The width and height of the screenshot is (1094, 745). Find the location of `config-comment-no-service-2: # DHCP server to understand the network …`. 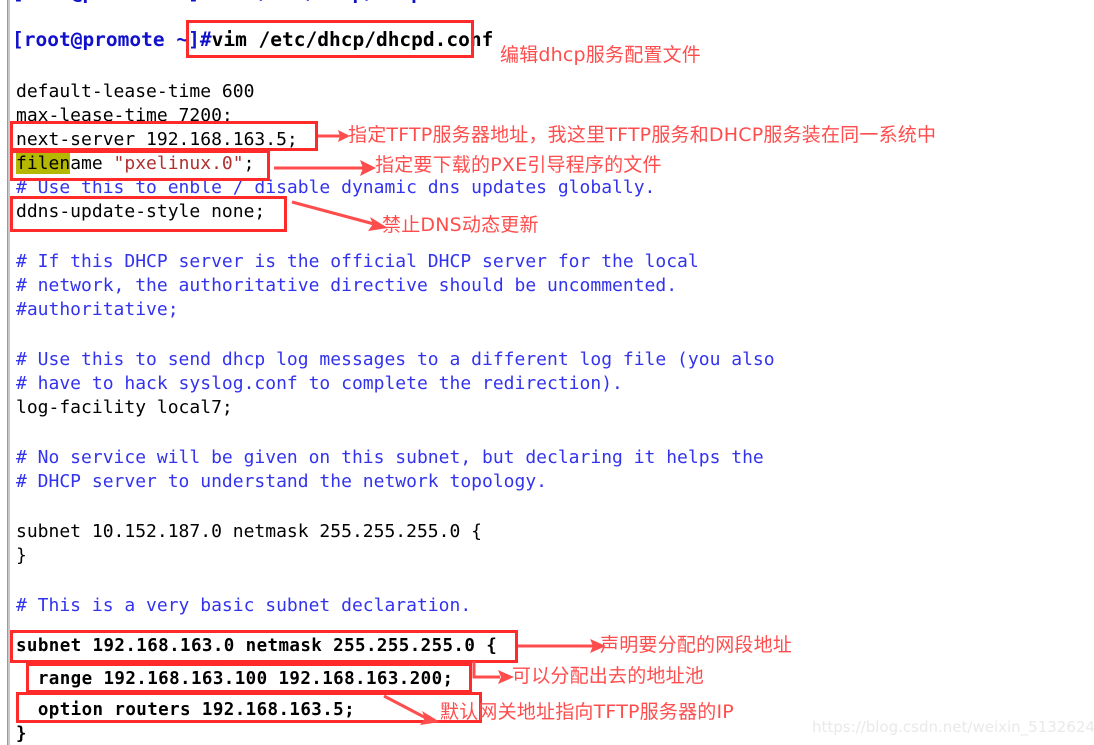

config-comment-no-service-2: # DHCP server to understand the network … is located at coordinates (282, 481).